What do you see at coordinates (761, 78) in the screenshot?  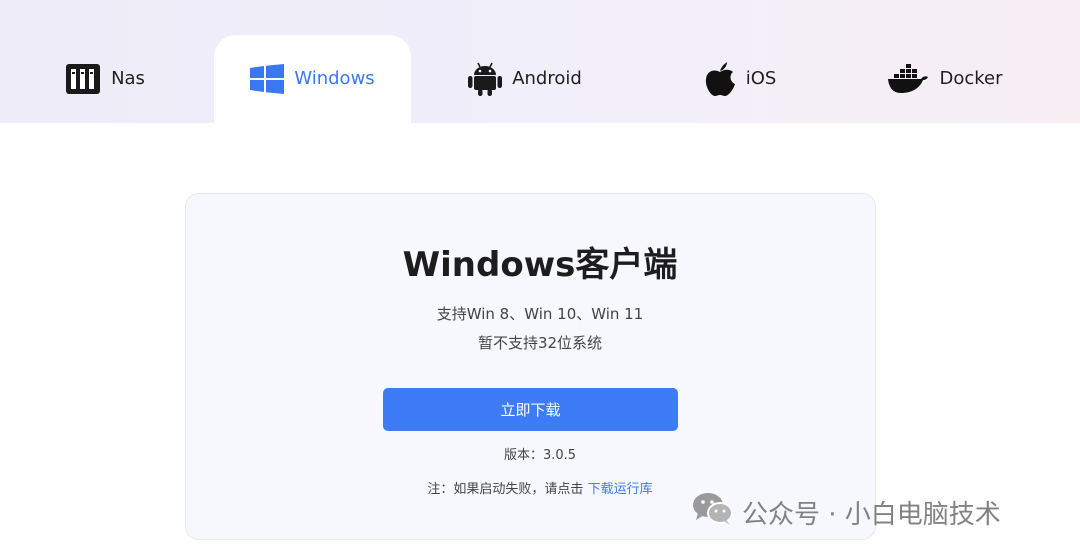 I see `tab-label-ios: iOS` at bounding box center [761, 78].